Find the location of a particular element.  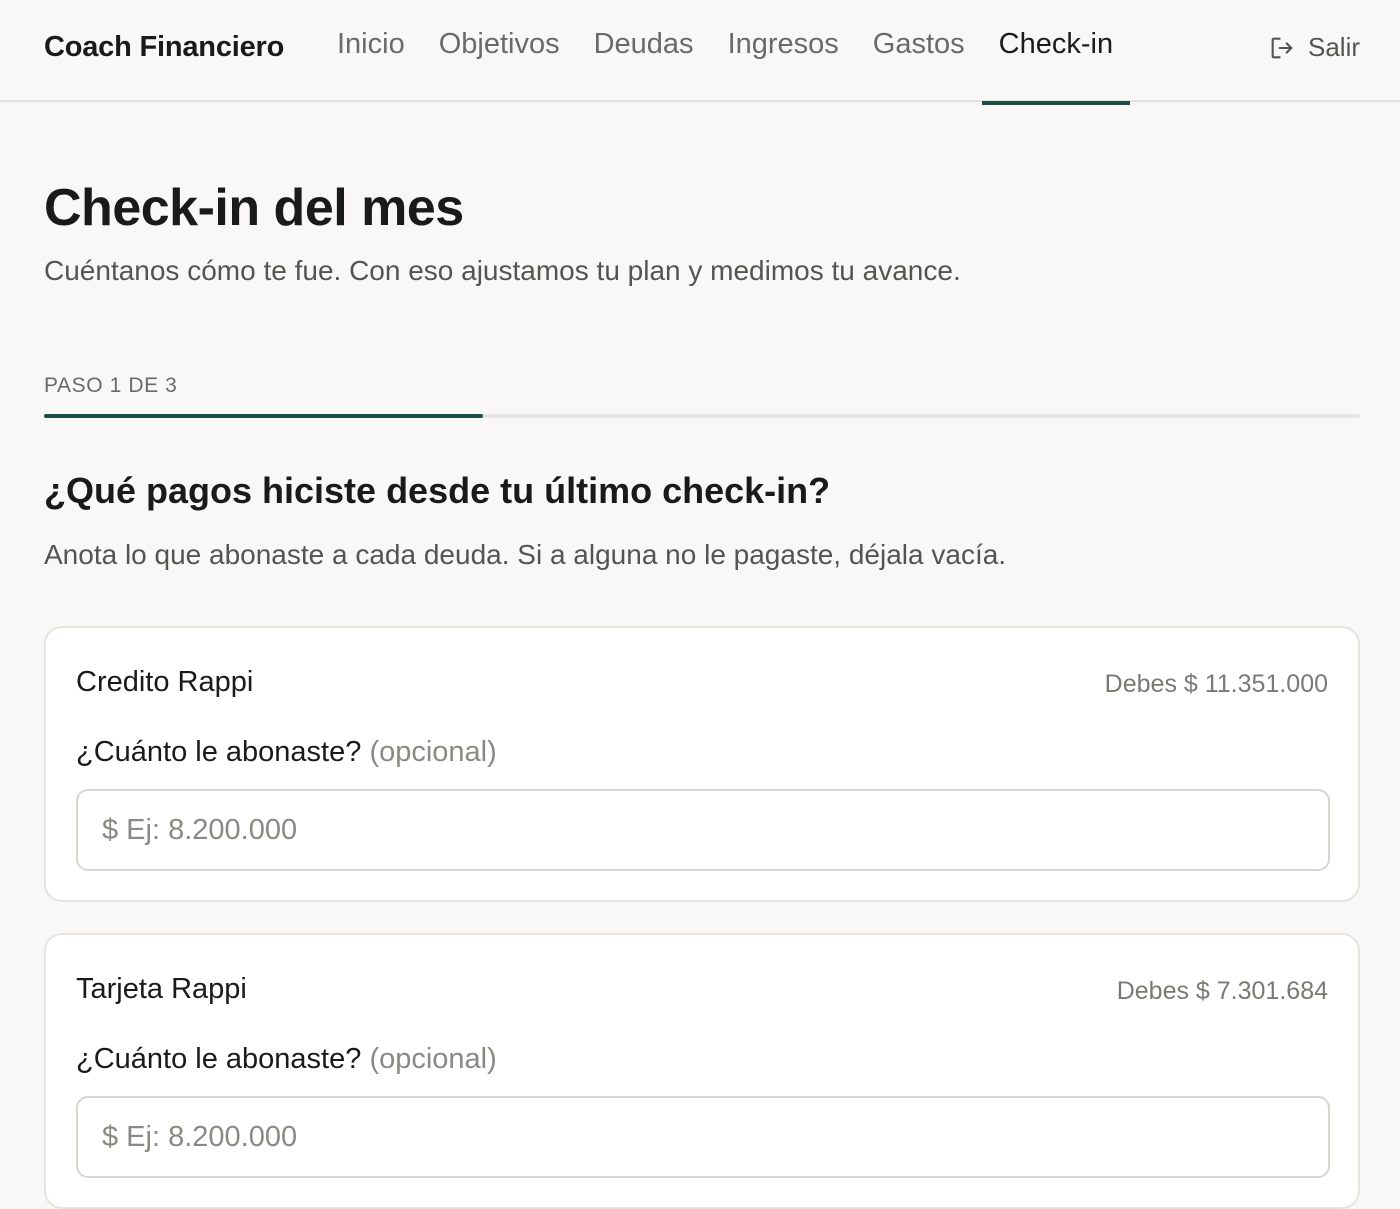

logout-button: Salir is located at coordinates (1314, 47).